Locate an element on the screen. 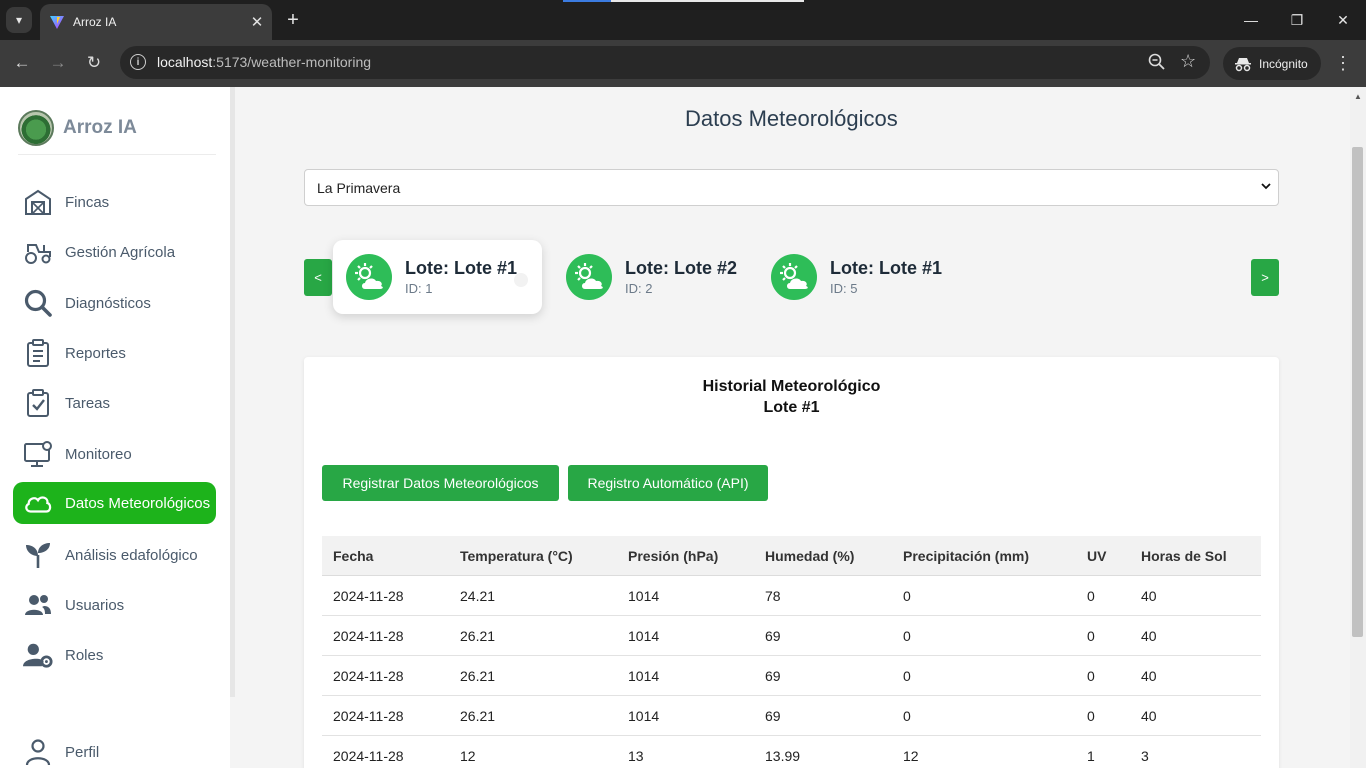 The height and width of the screenshot is (768, 1366). barn-icon is located at coordinates (38, 202).